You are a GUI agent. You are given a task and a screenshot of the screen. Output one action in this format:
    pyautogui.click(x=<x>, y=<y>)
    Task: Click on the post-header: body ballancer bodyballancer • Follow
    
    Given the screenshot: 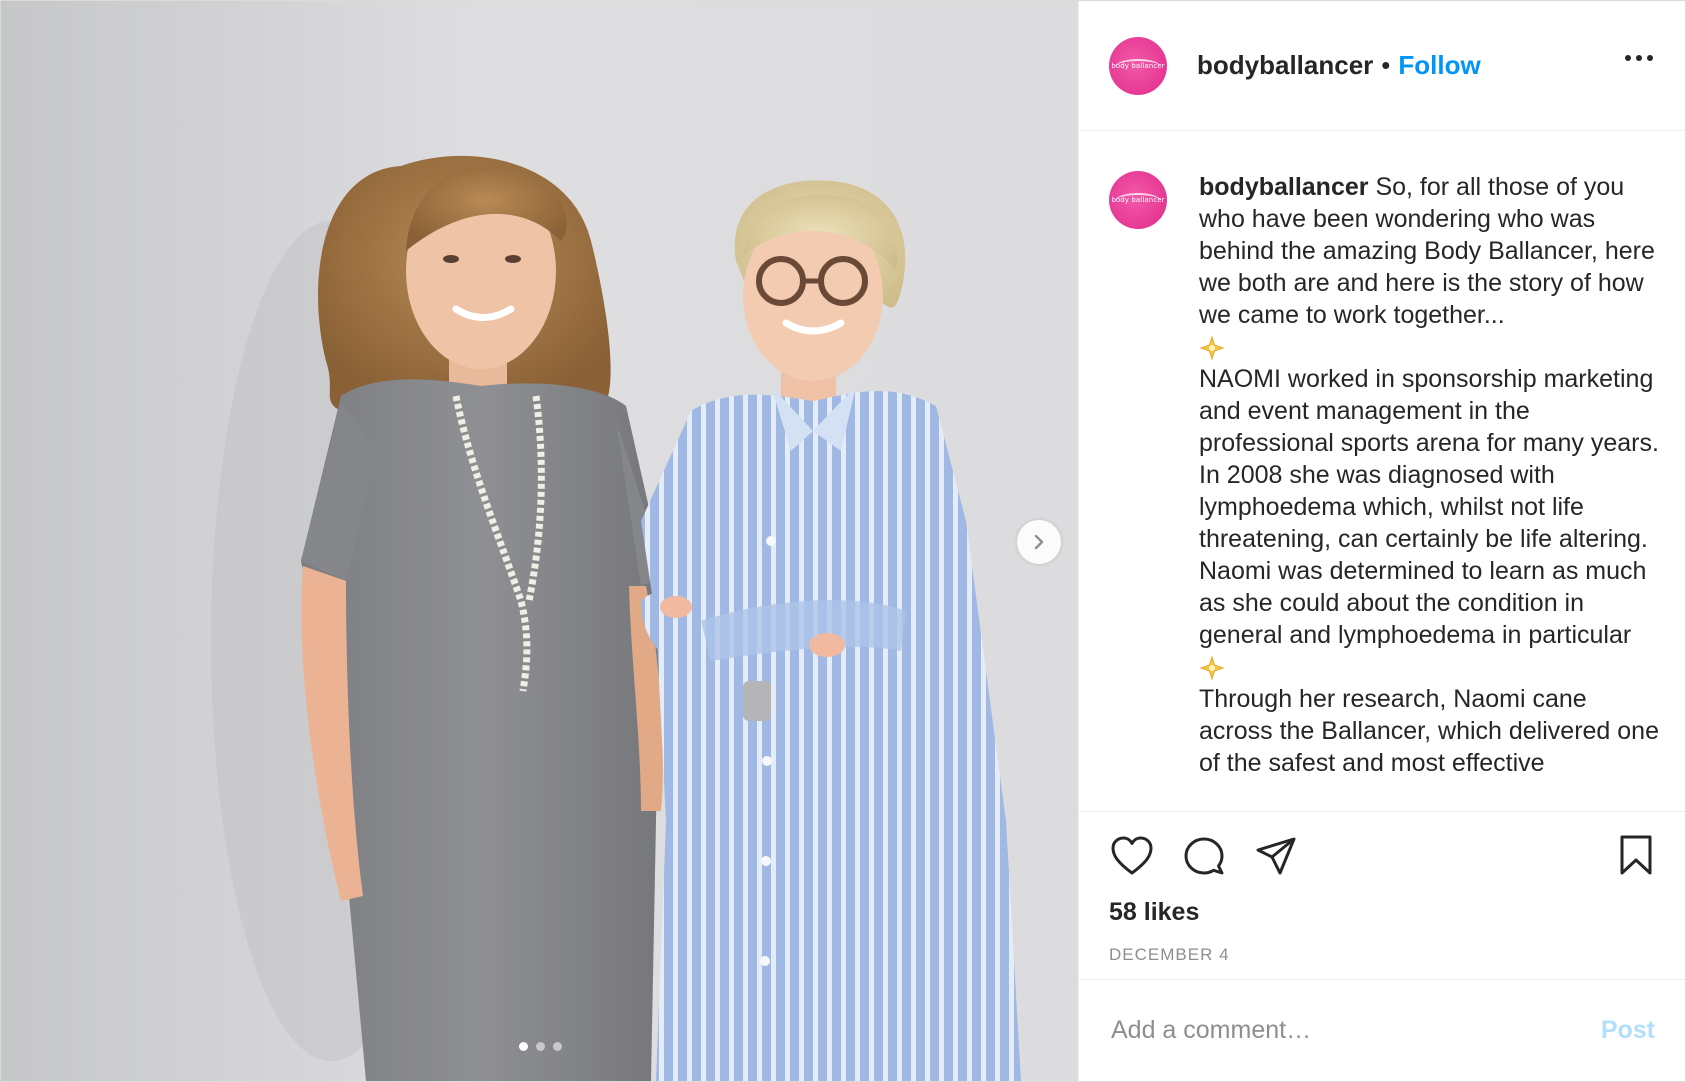 What is the action you would take?
    pyautogui.click(x=1382, y=66)
    